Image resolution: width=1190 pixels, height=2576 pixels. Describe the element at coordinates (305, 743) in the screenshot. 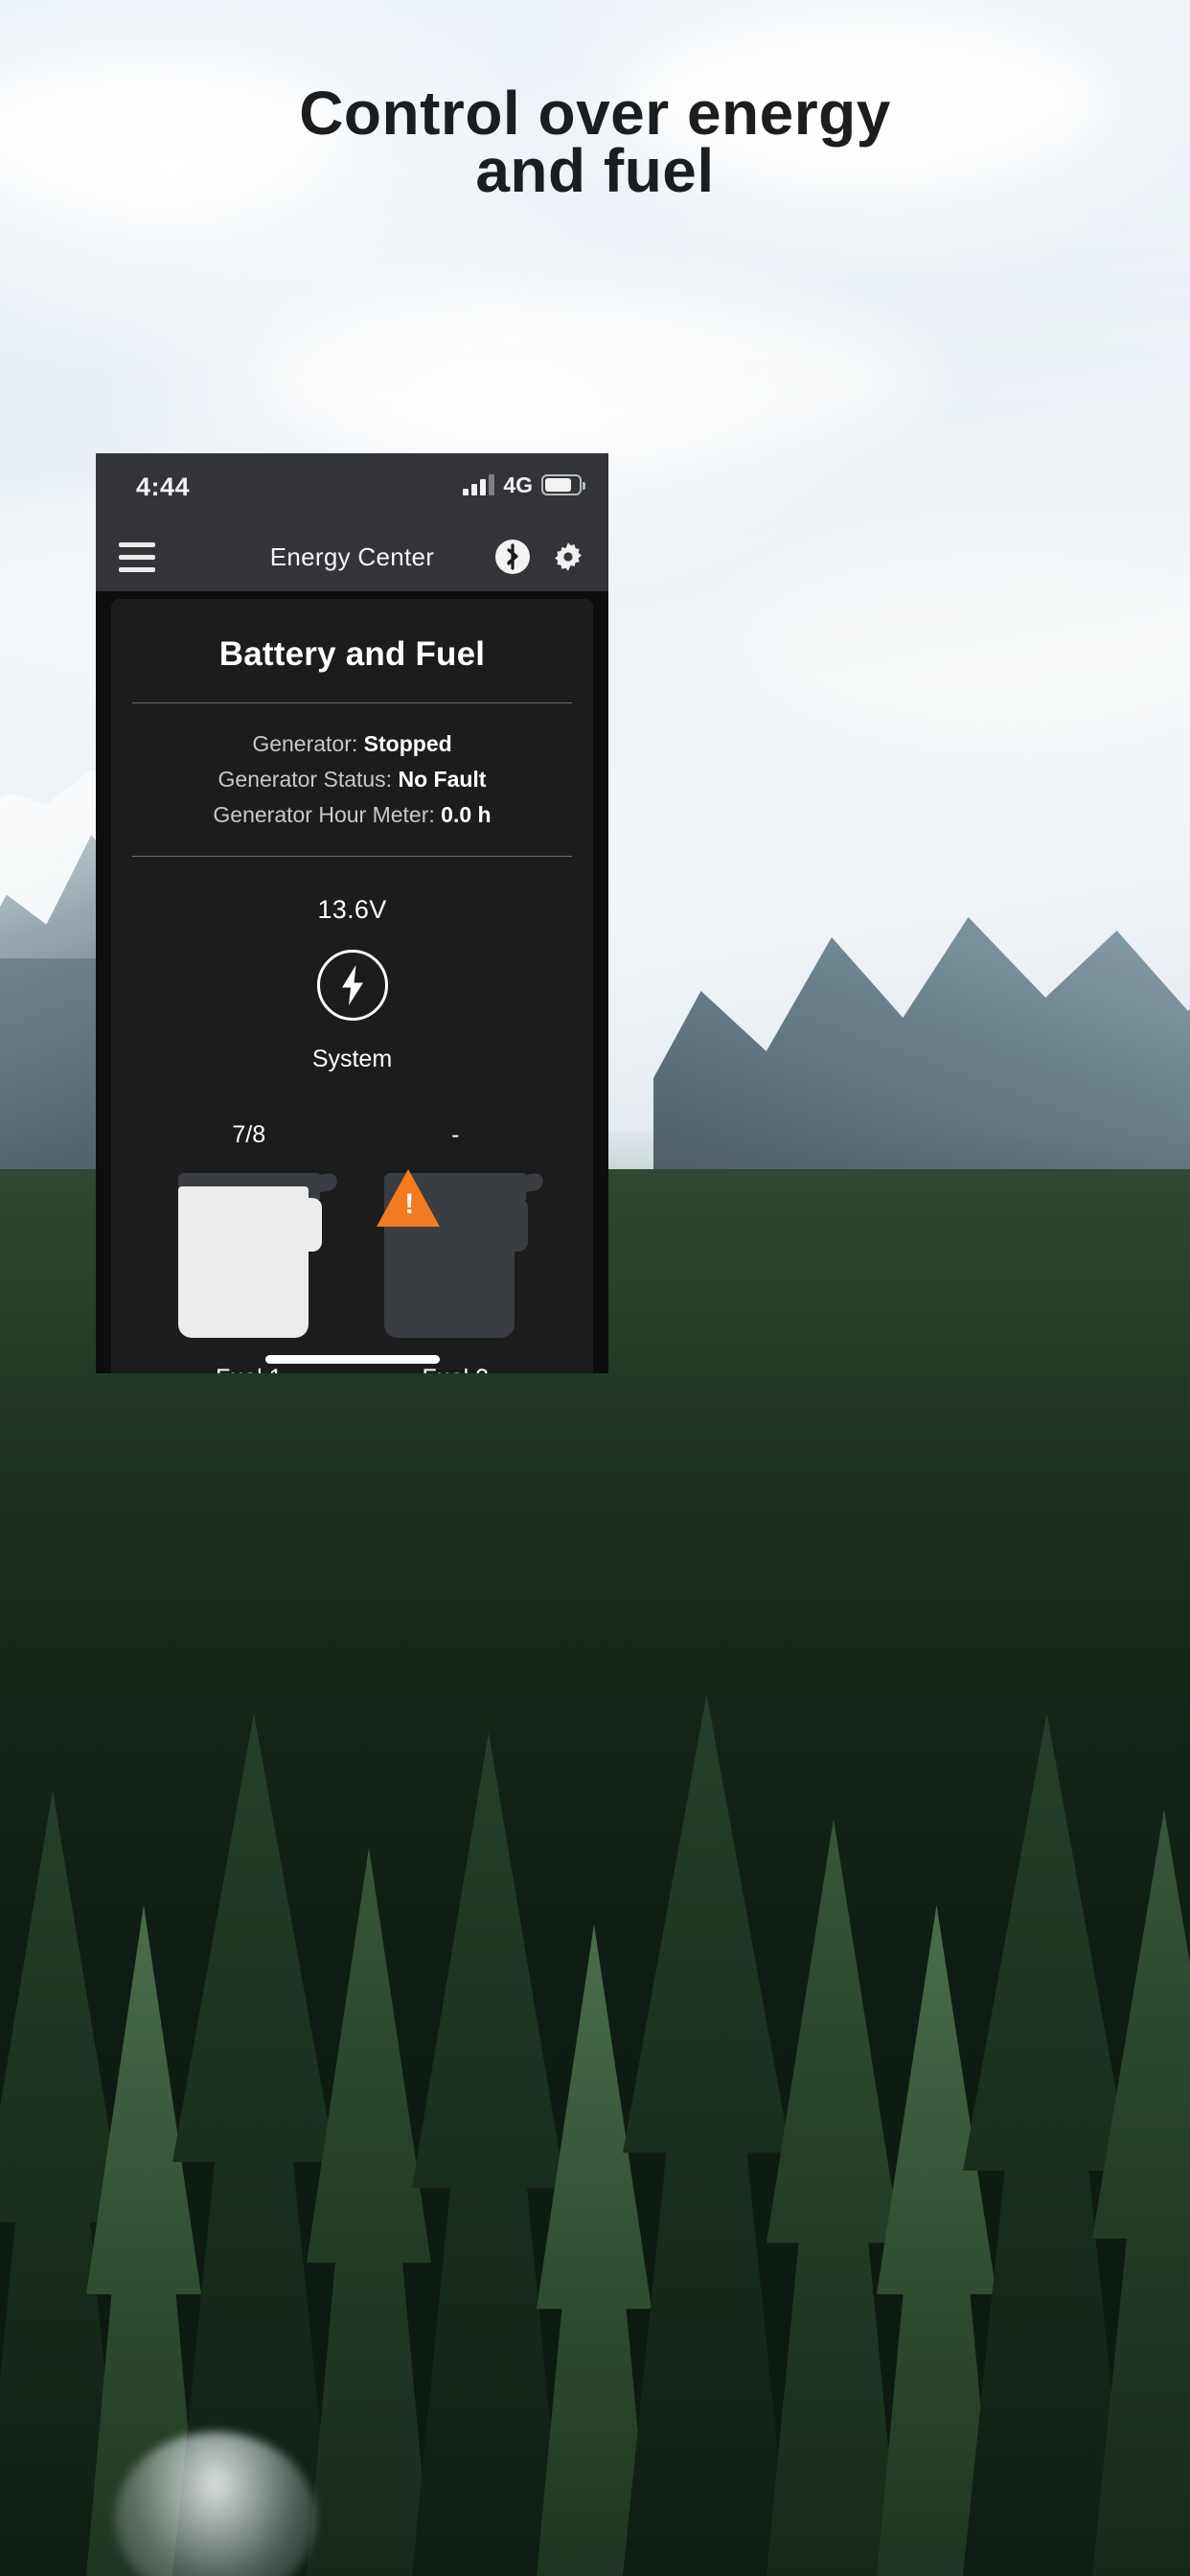

I see `generator-label: Generator:` at that location.